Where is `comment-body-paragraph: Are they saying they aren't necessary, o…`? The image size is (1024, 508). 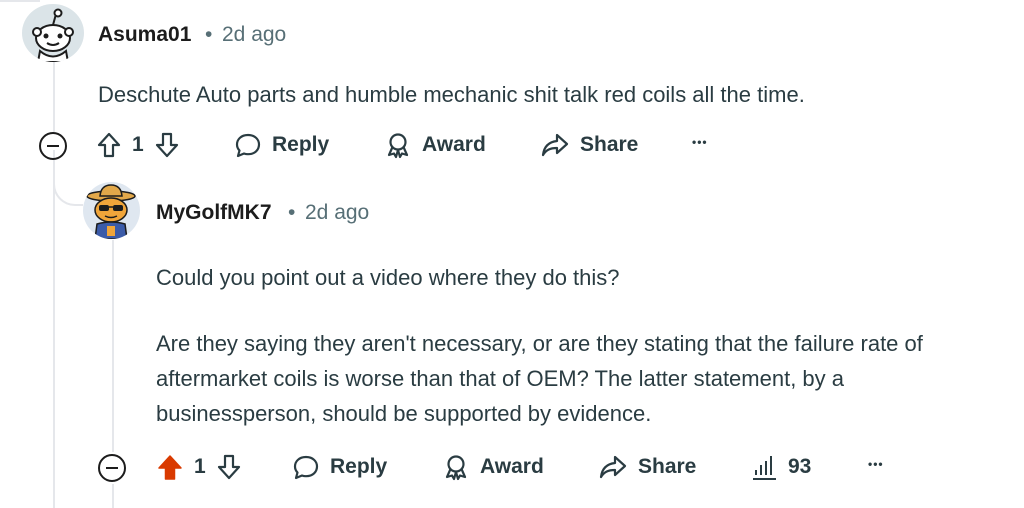
comment-body-paragraph: Are they saying they aren't necessary, o… is located at coordinates (539, 378).